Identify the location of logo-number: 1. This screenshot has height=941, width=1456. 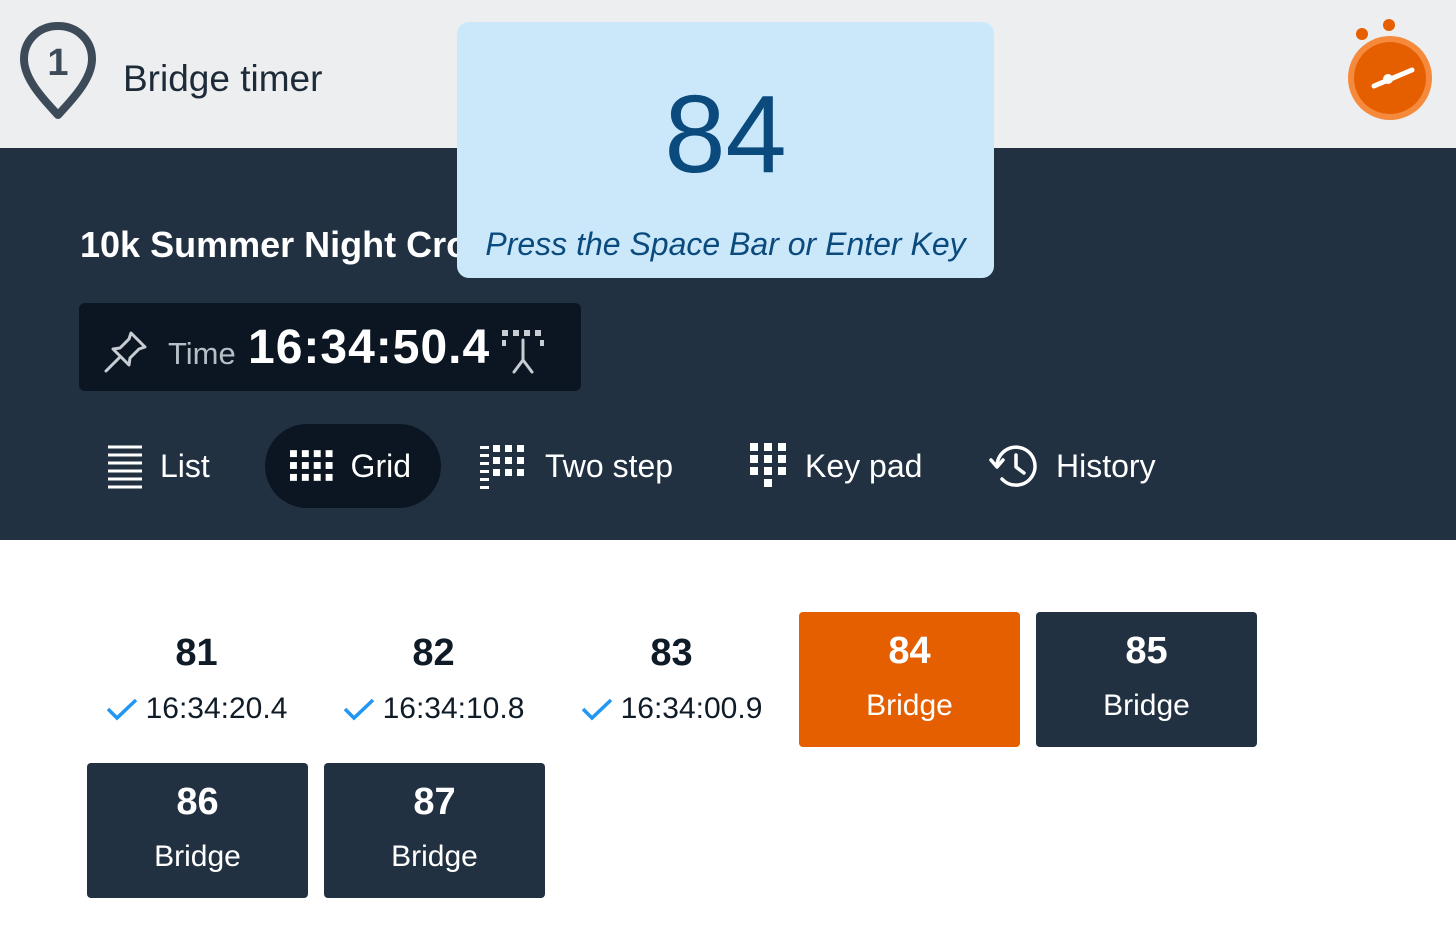
(57, 63).